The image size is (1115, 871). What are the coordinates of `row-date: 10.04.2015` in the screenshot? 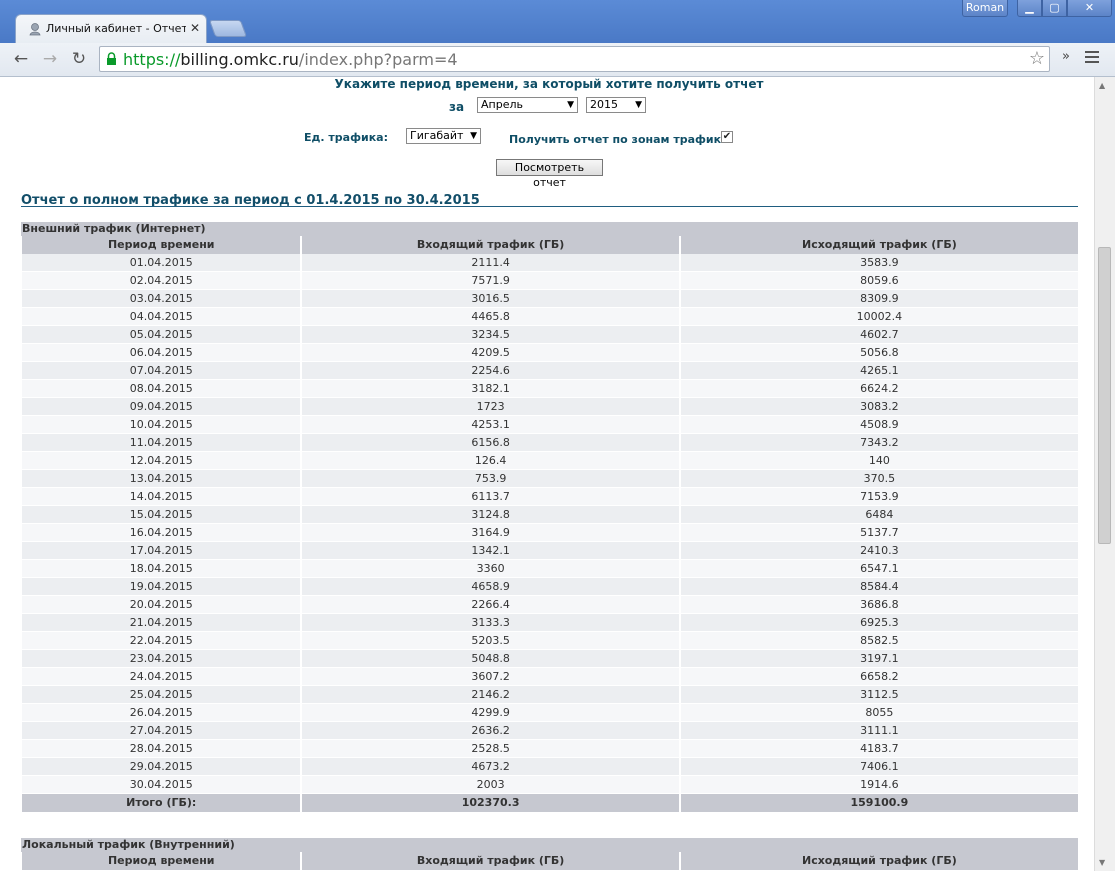 It's located at (161, 425).